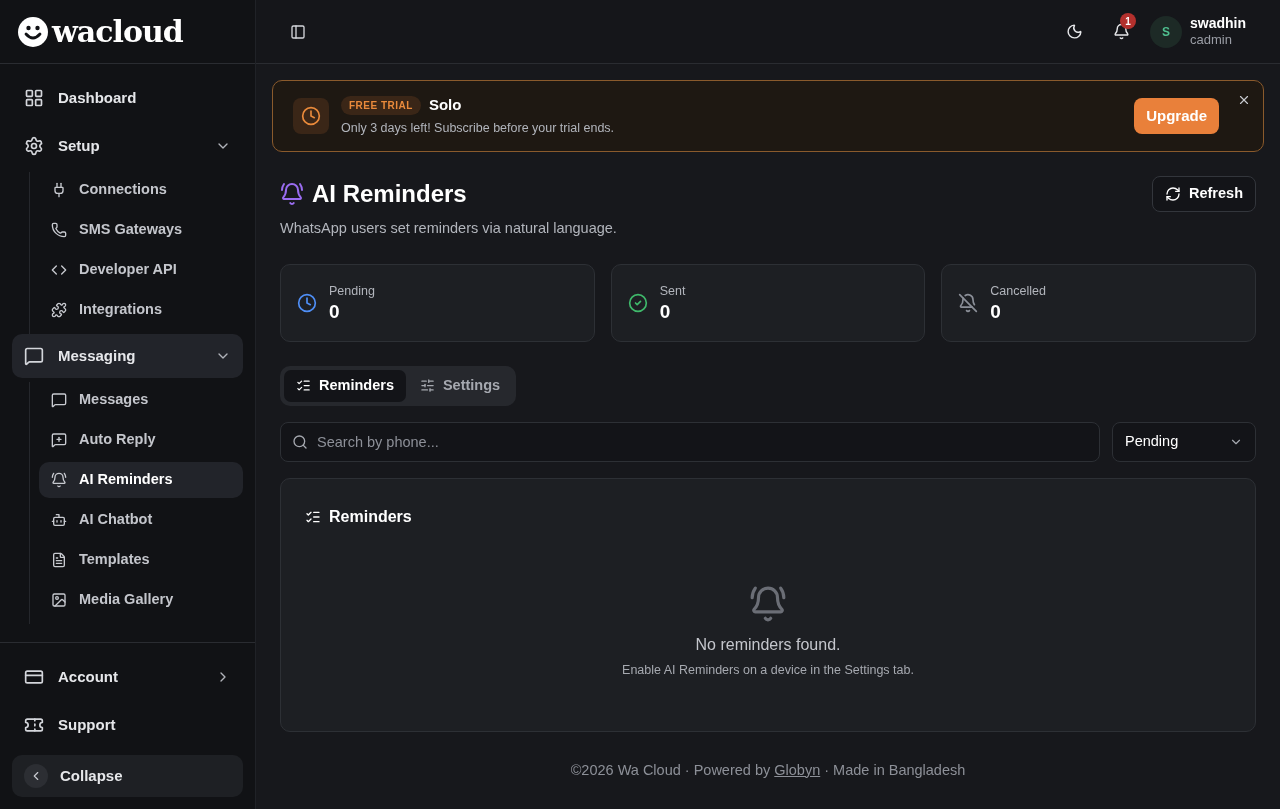  What do you see at coordinates (59, 520) in the screenshot?
I see `robot-icon` at bounding box center [59, 520].